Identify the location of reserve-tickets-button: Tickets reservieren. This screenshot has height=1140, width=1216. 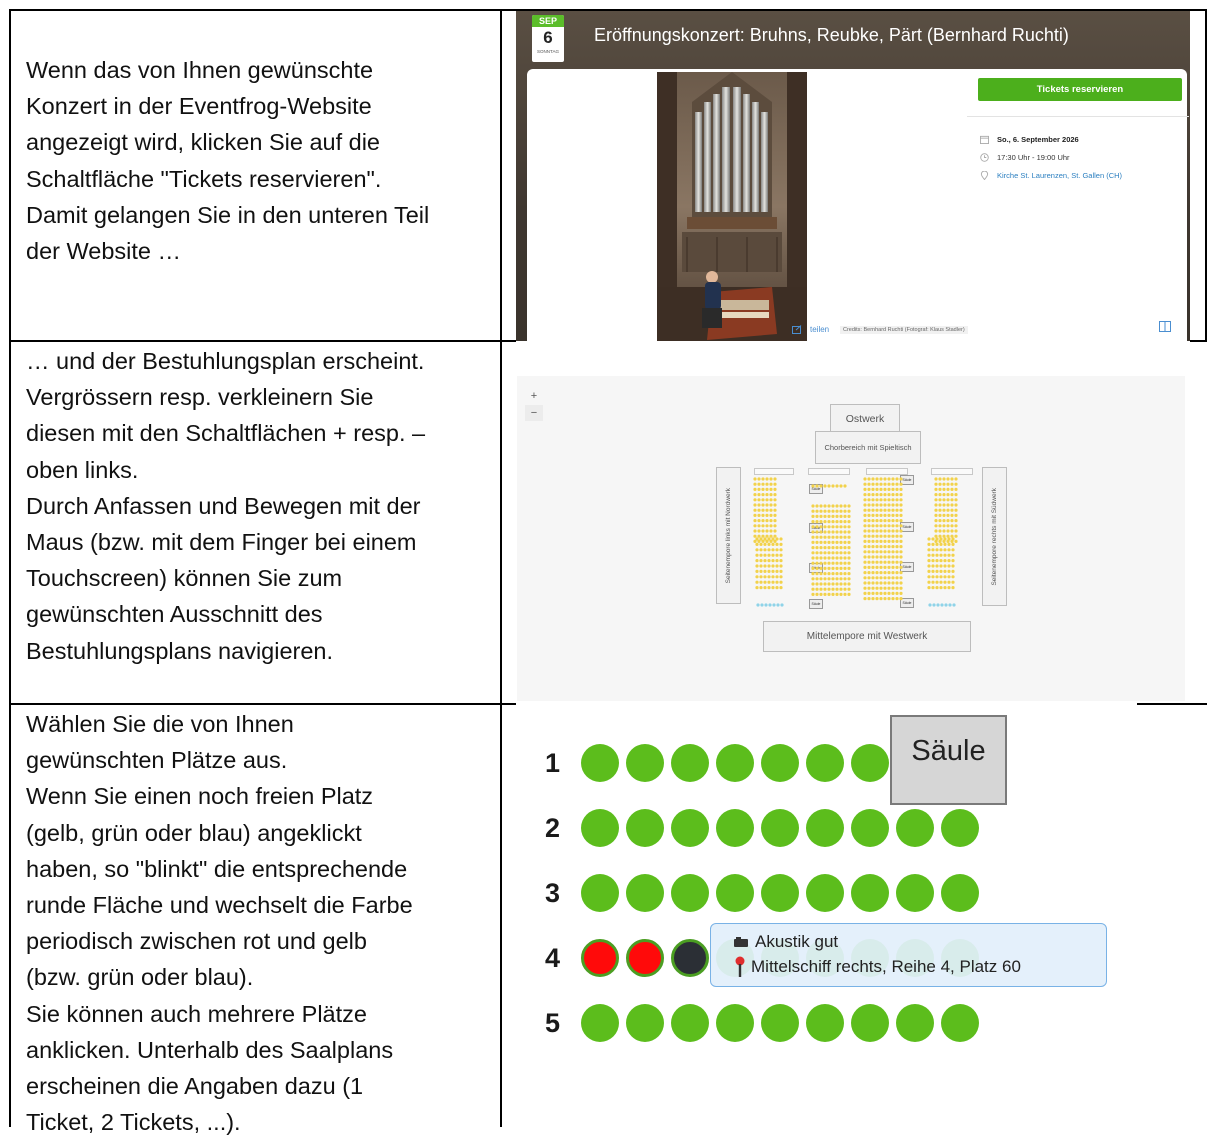
(1080, 89).